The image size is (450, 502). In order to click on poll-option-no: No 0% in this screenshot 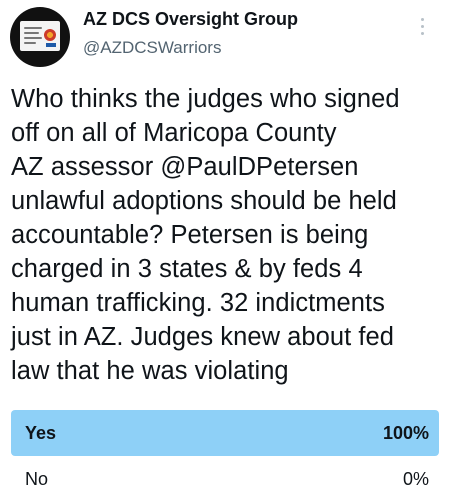, I will do `click(225, 479)`.